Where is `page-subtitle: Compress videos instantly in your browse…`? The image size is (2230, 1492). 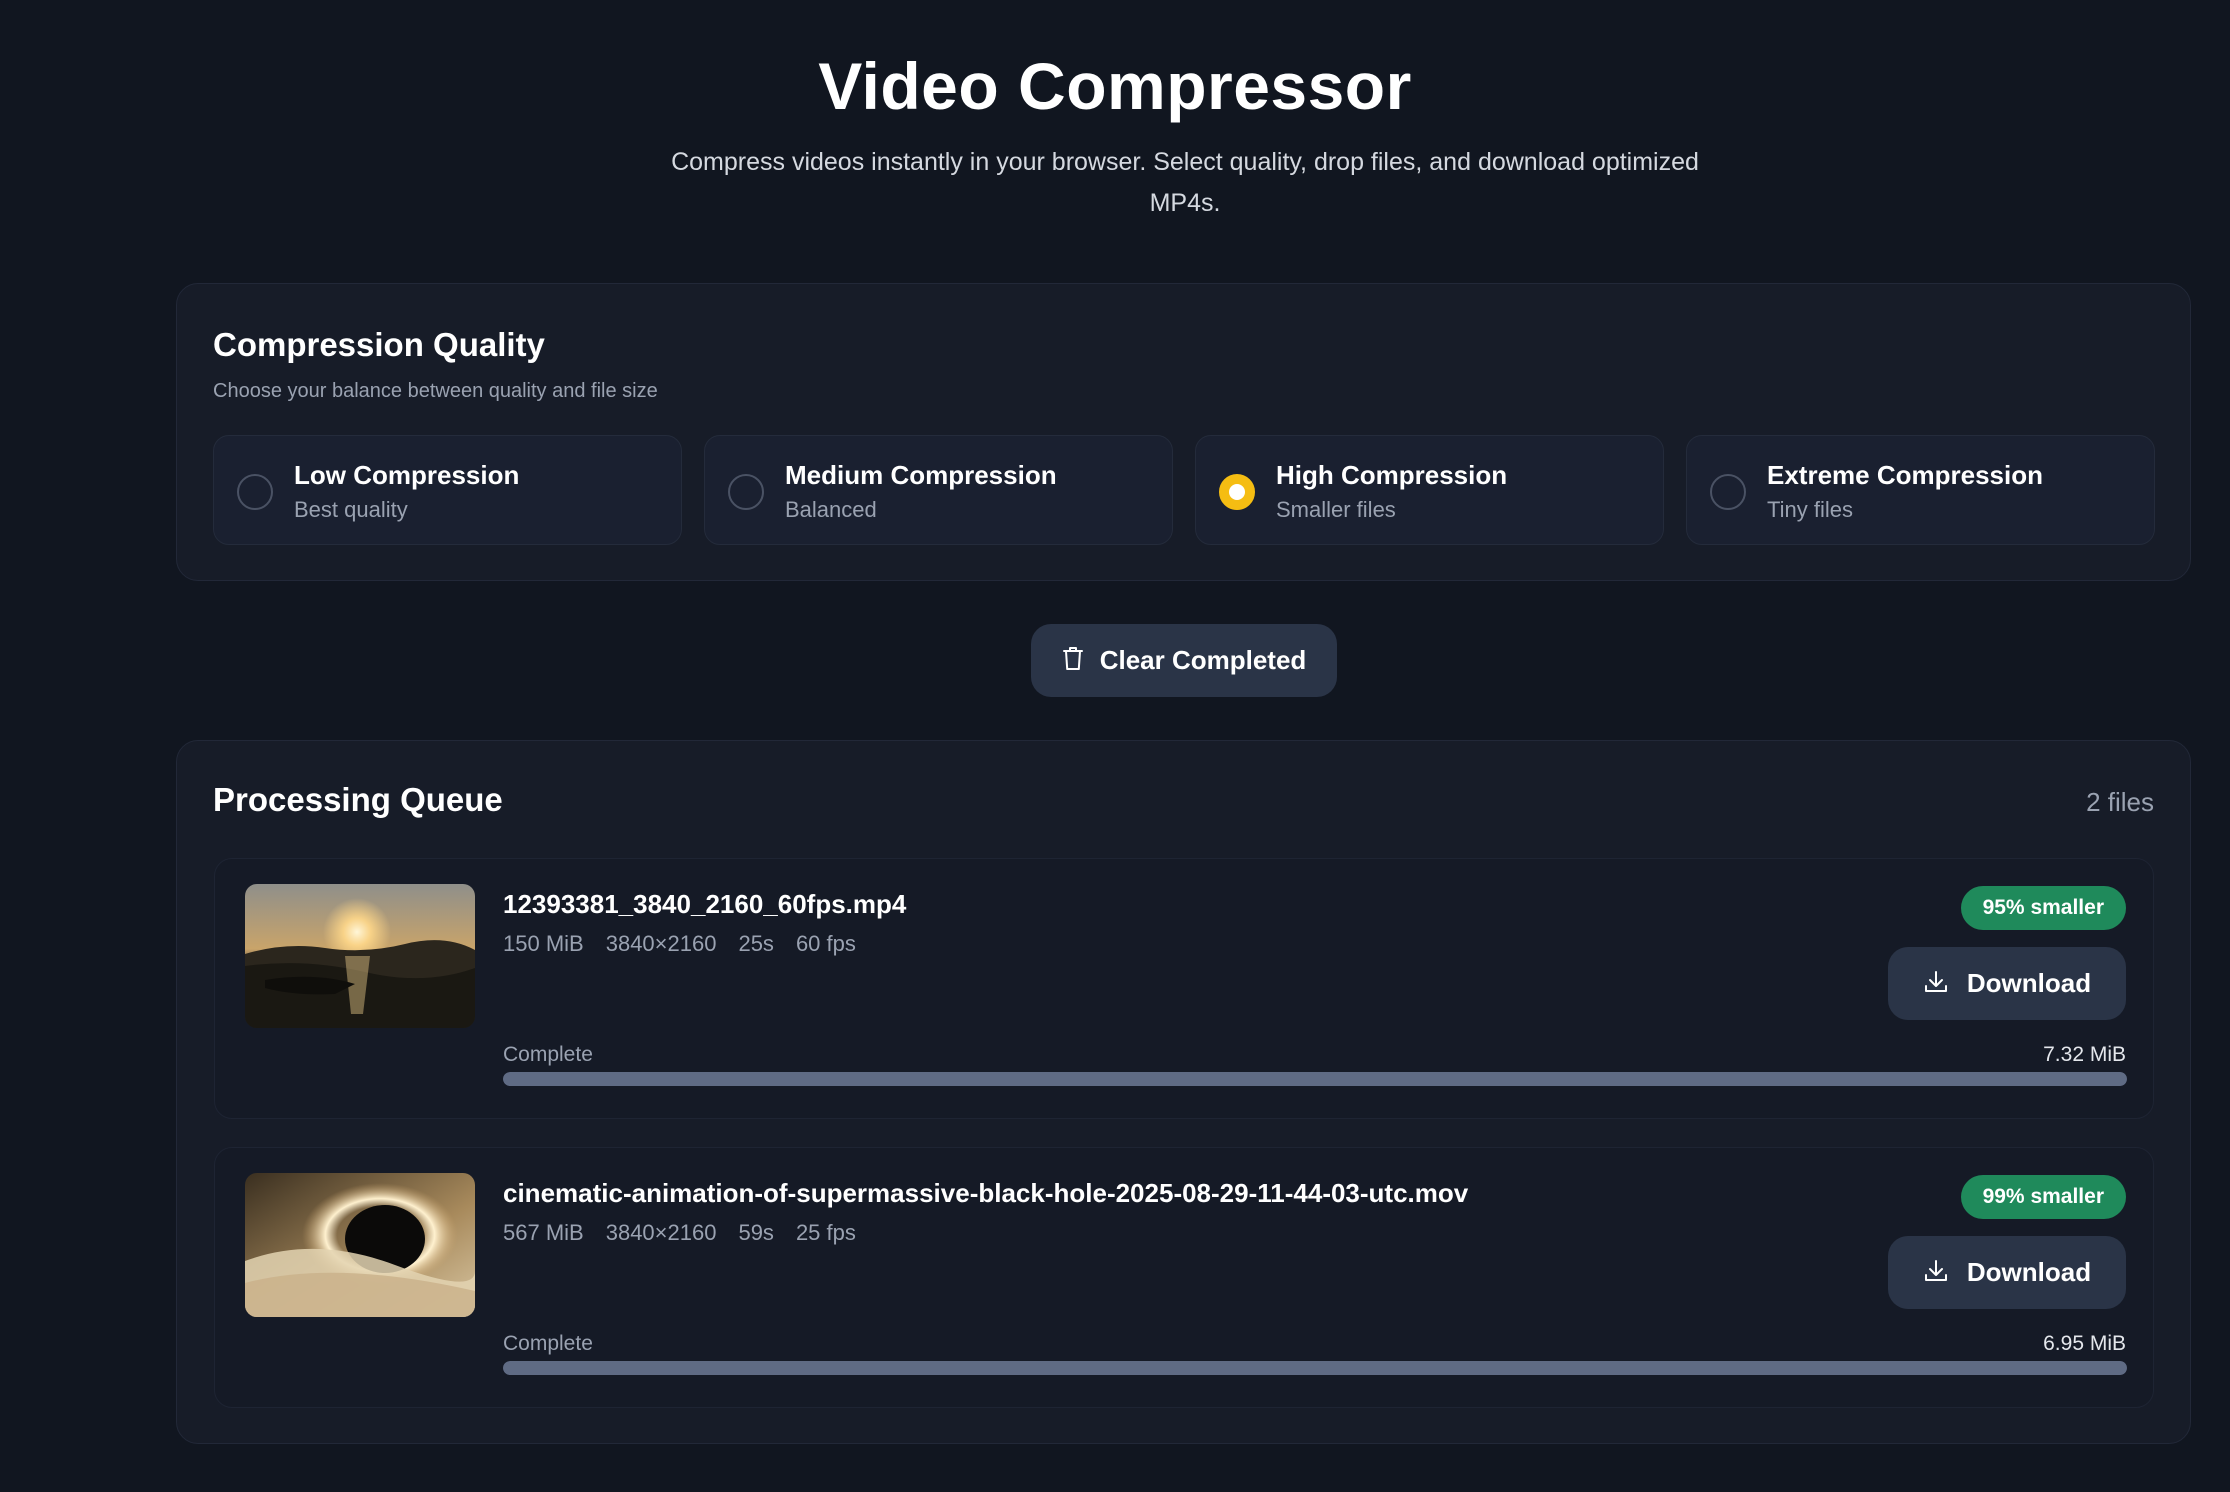 page-subtitle: Compress videos instantly in your browse… is located at coordinates (1185, 182).